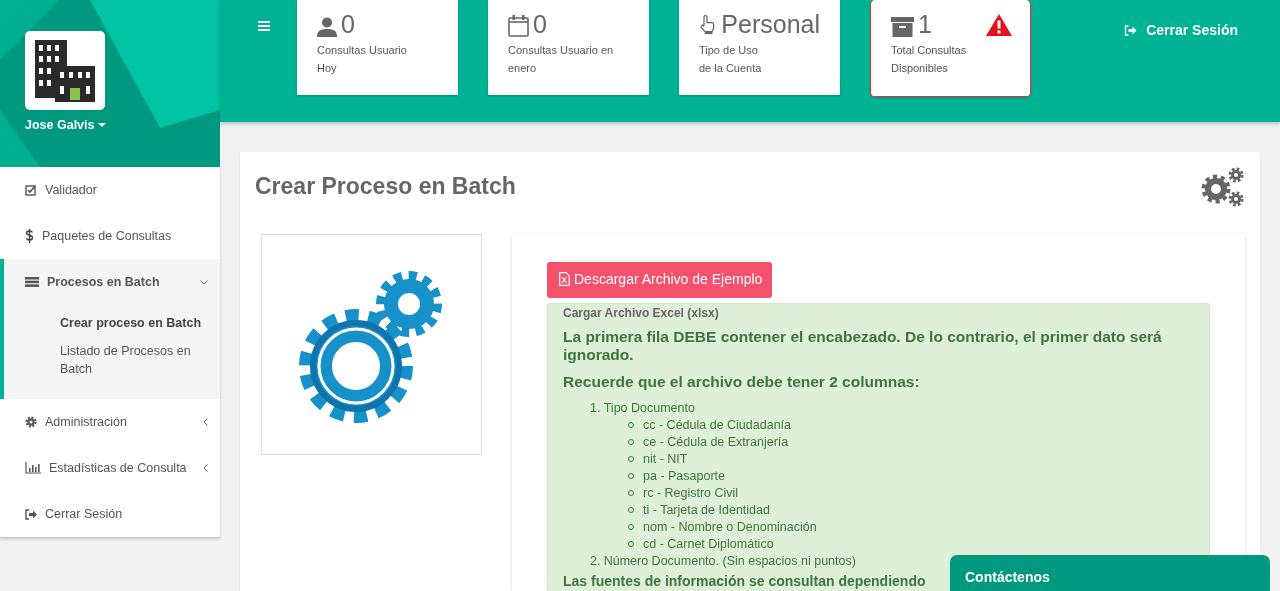 The image size is (1280, 591). What do you see at coordinates (649, 408) in the screenshot?
I see `column-name: Tipo Documento` at bounding box center [649, 408].